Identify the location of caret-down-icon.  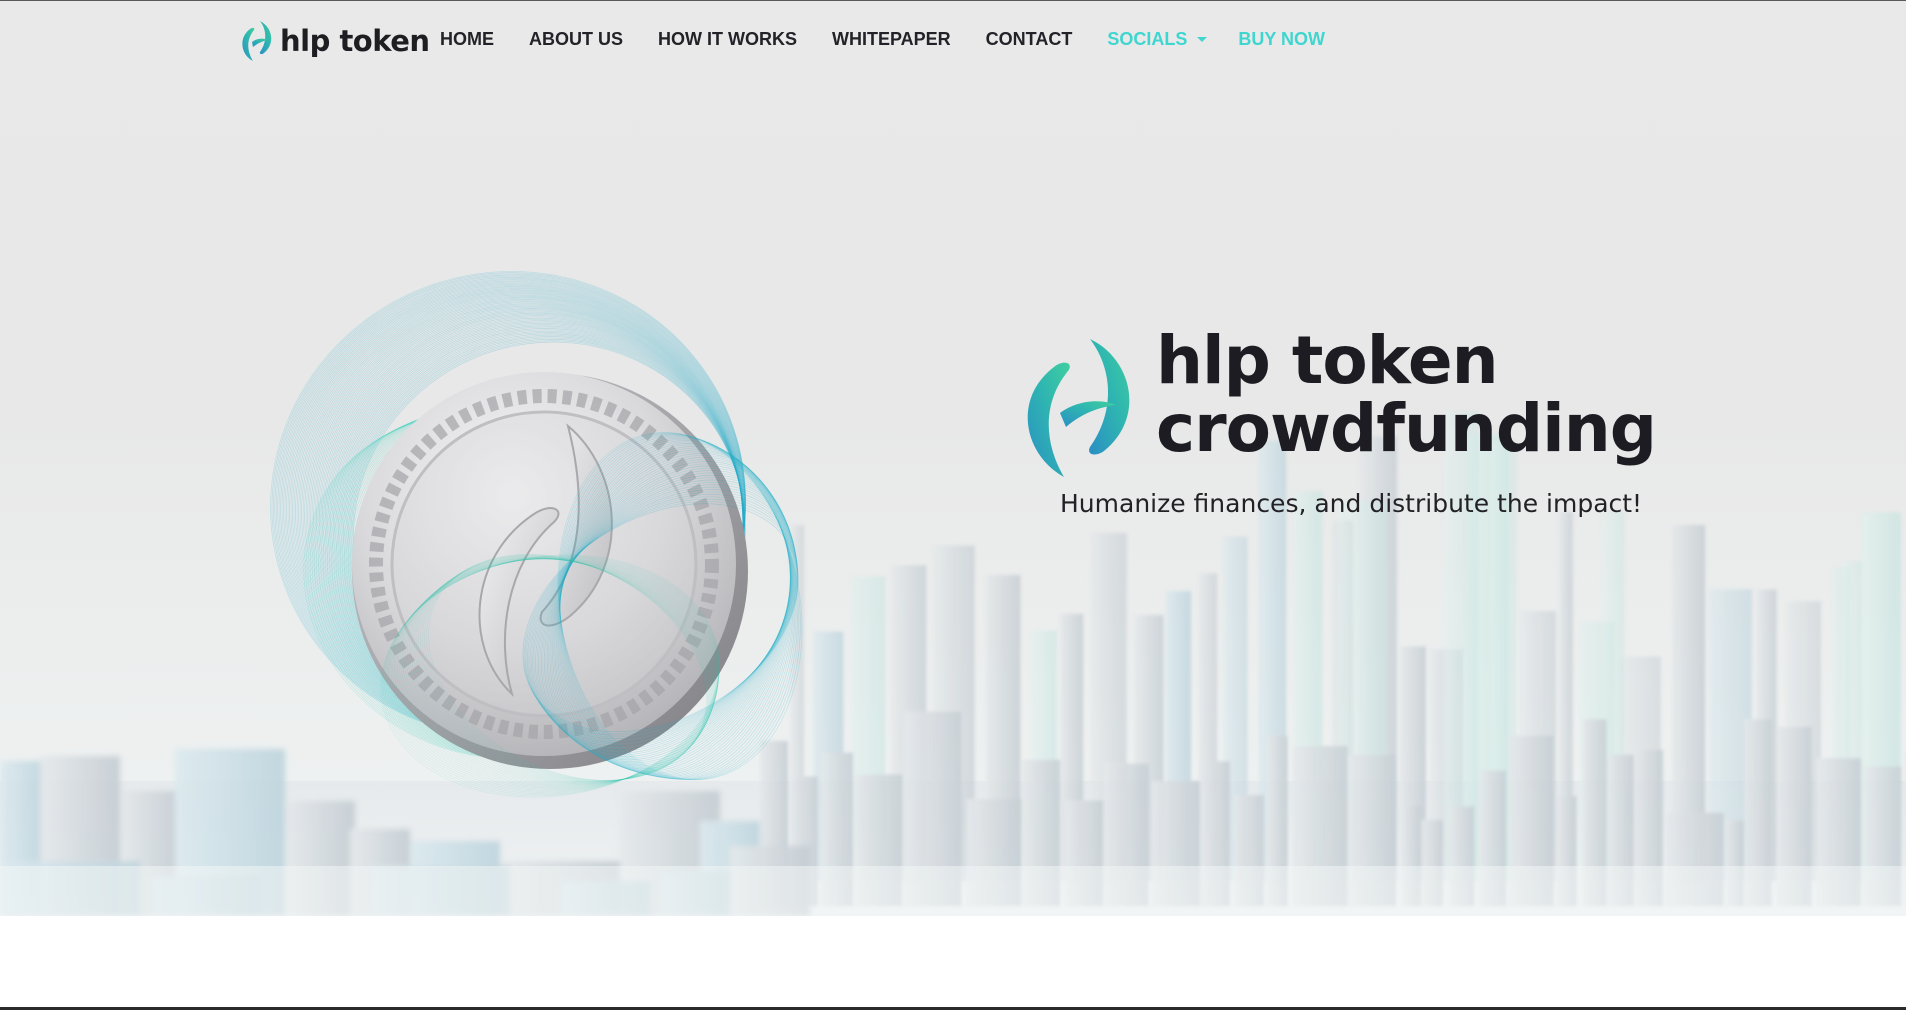
(1202, 39).